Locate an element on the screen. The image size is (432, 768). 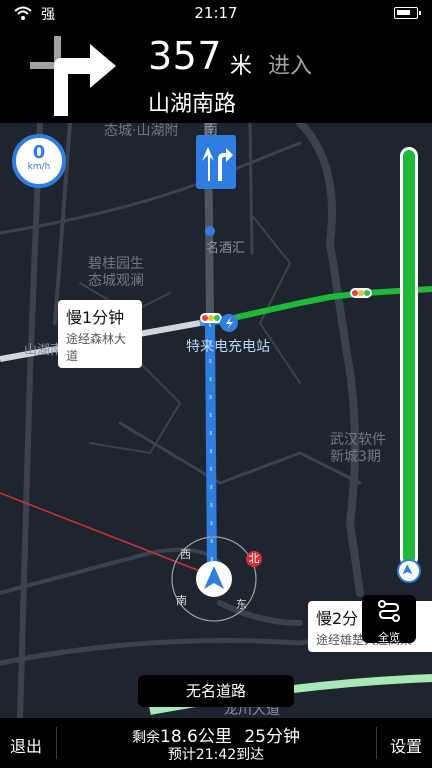
map-label-charging-station: 特来电充电站 is located at coordinates (228, 347).